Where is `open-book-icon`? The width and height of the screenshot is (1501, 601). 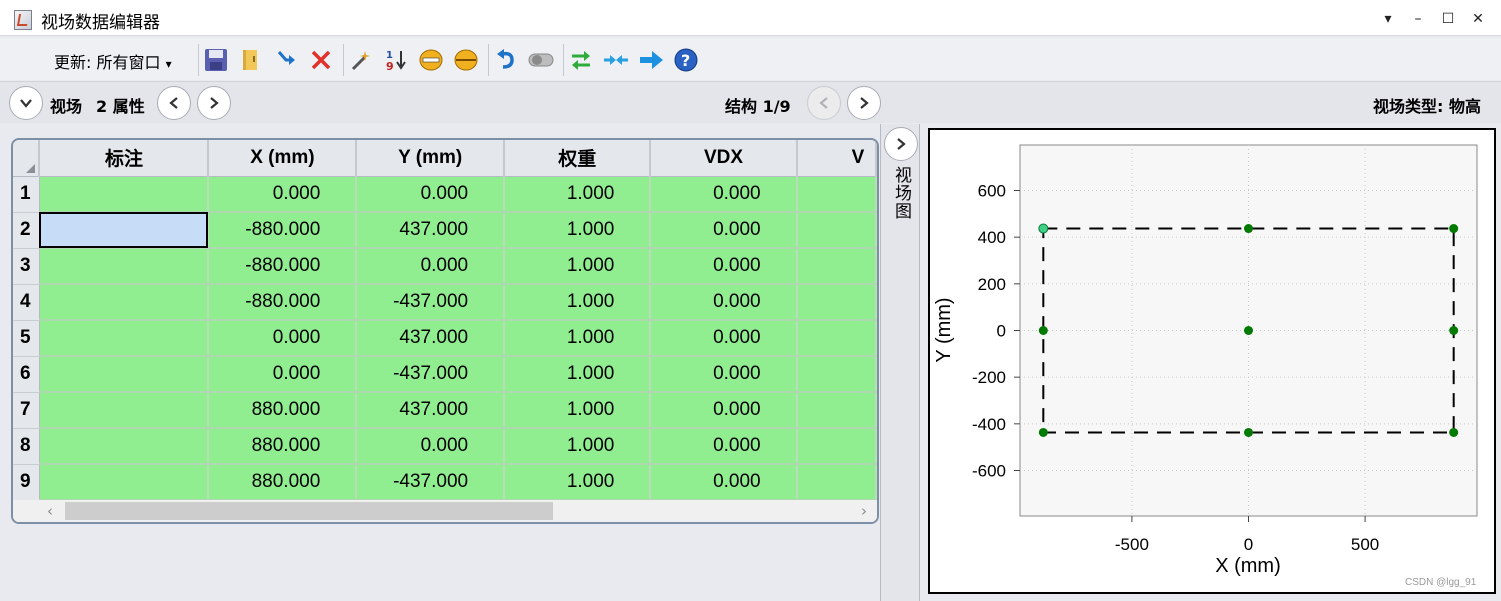 open-book-icon is located at coordinates (251, 60).